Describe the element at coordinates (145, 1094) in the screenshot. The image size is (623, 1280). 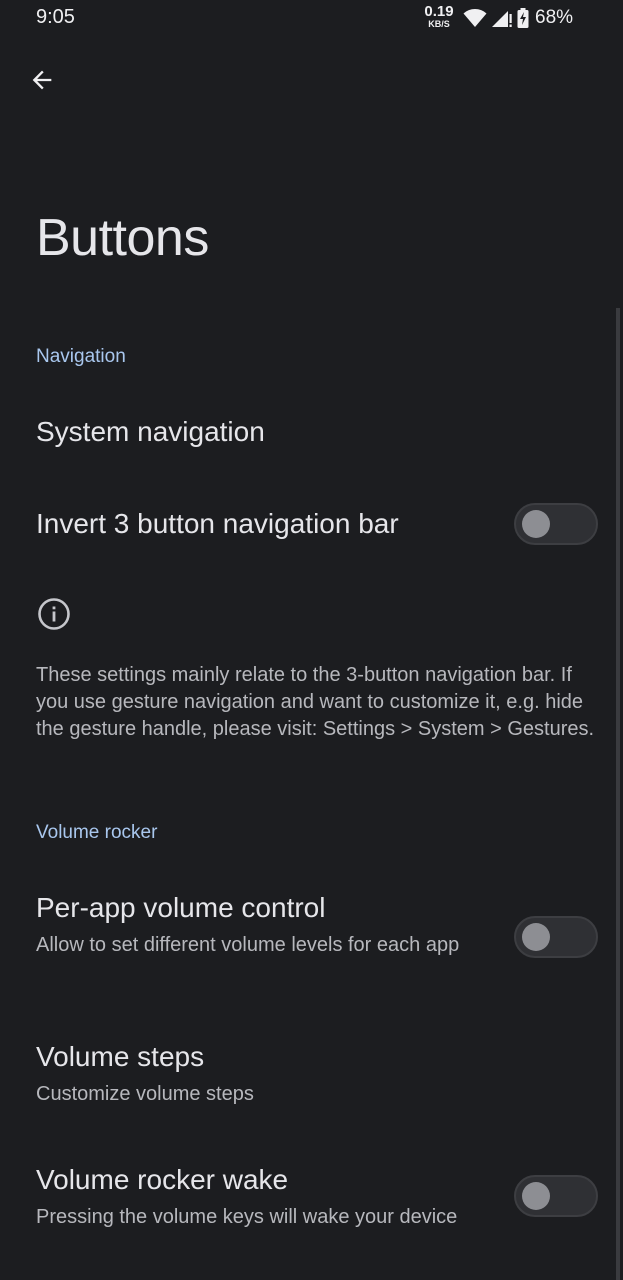
I see `volume-steps-summary: Customize volume steps` at that location.